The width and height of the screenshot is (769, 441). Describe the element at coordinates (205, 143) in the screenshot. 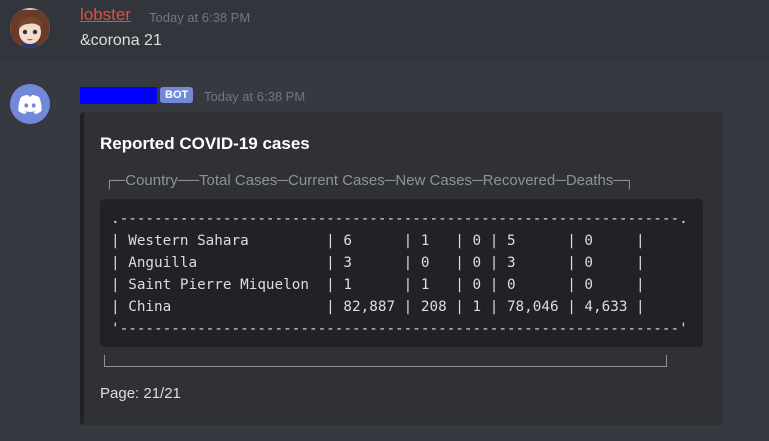

I see `embed-title: Reported COVID-19 cases` at that location.